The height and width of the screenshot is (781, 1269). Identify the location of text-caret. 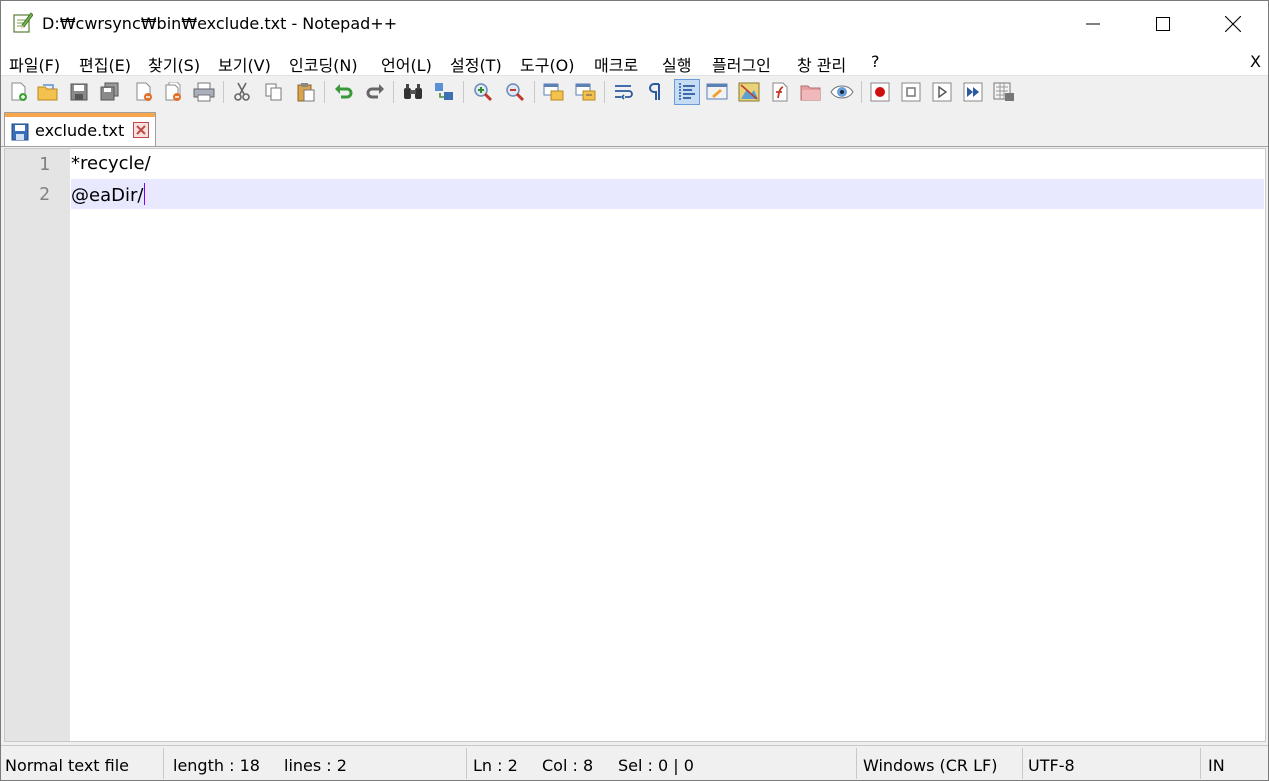
(145, 194).